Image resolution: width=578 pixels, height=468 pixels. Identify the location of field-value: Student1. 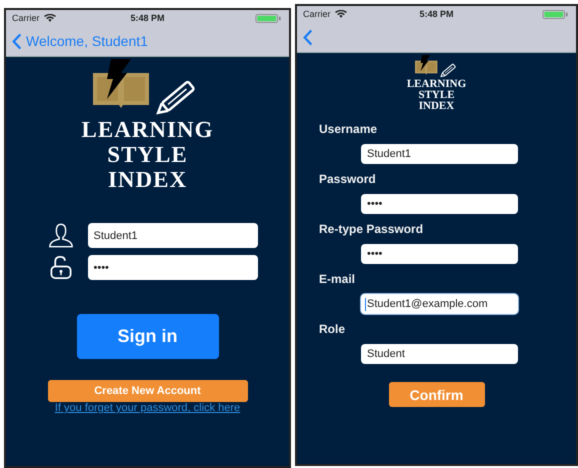
(389, 154).